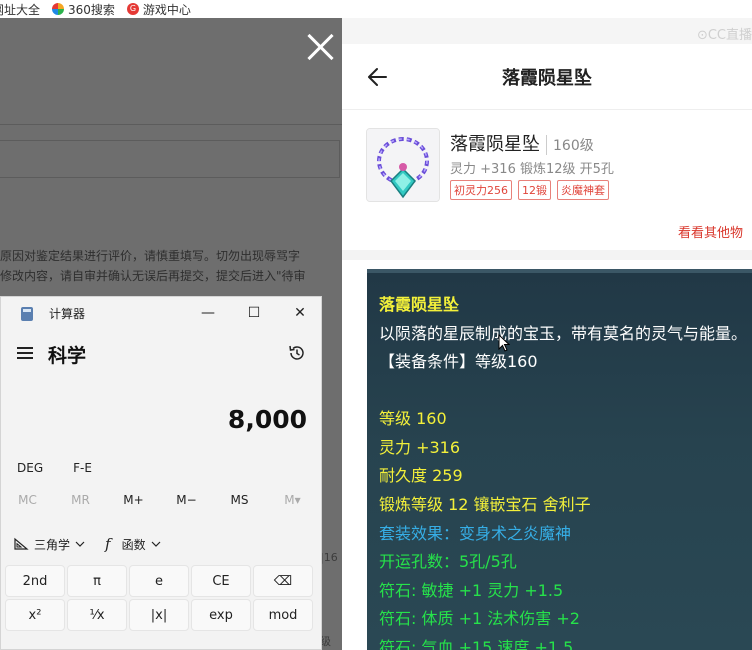 The width and height of the screenshot is (752, 650). What do you see at coordinates (420, 447) in the screenshot?
I see `tooltip-spirit: 灵力 +316` at bounding box center [420, 447].